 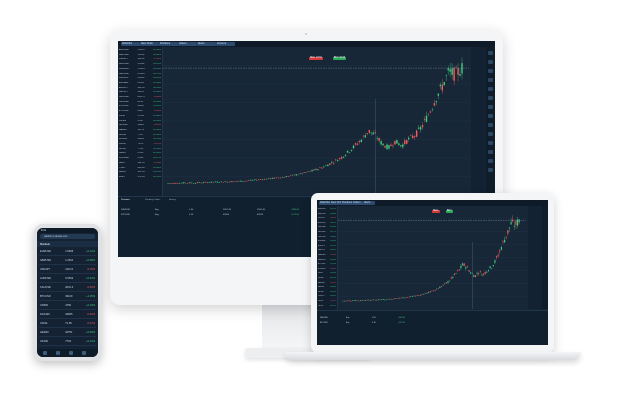 I want to click on watchlist-row: XAGUSD 22.91 +0.44%, so click(x=140, y=102).